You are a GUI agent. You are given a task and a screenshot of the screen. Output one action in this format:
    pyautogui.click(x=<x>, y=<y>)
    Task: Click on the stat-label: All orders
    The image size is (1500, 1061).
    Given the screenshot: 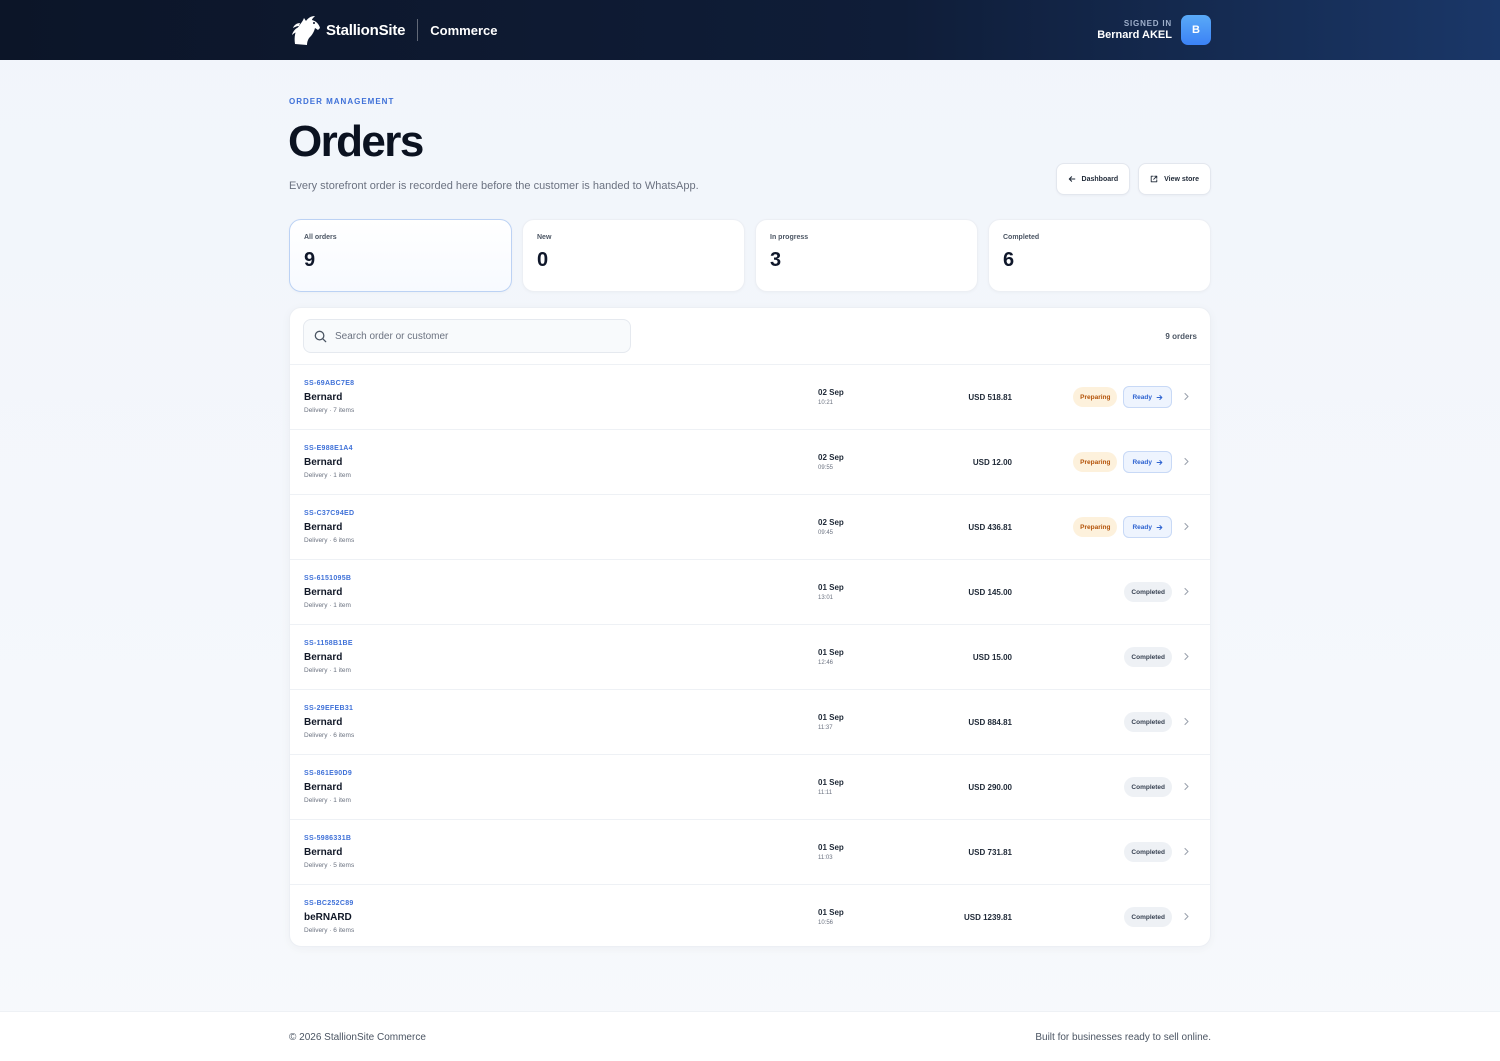 What is the action you would take?
    pyautogui.click(x=320, y=237)
    